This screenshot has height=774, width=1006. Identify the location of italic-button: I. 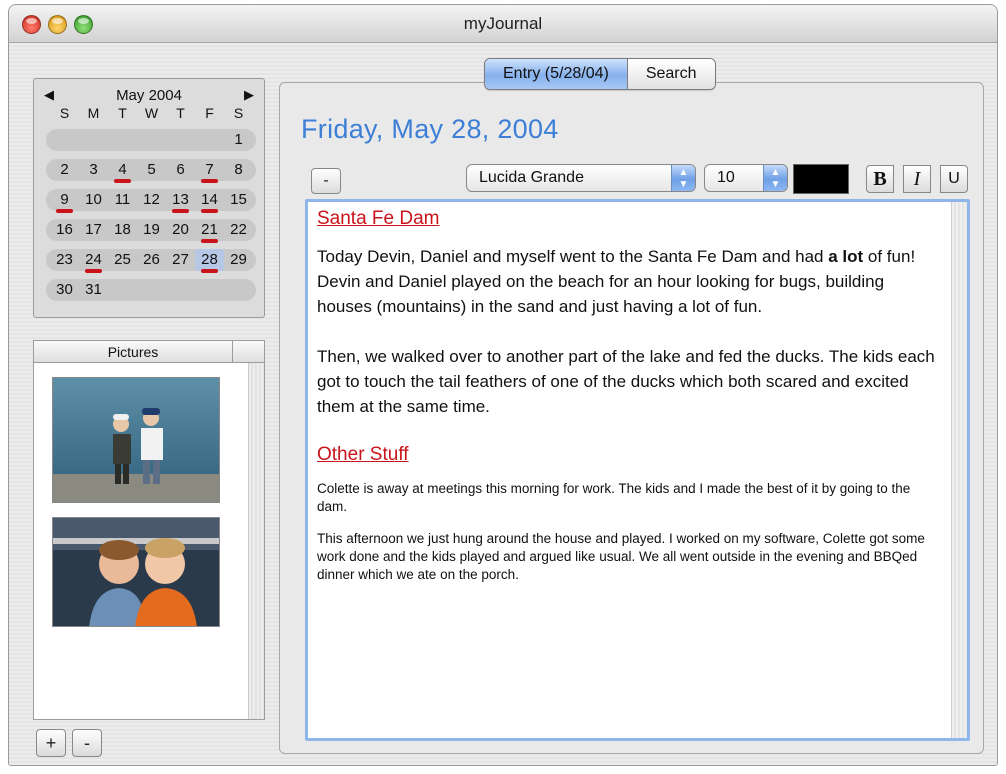
(917, 179).